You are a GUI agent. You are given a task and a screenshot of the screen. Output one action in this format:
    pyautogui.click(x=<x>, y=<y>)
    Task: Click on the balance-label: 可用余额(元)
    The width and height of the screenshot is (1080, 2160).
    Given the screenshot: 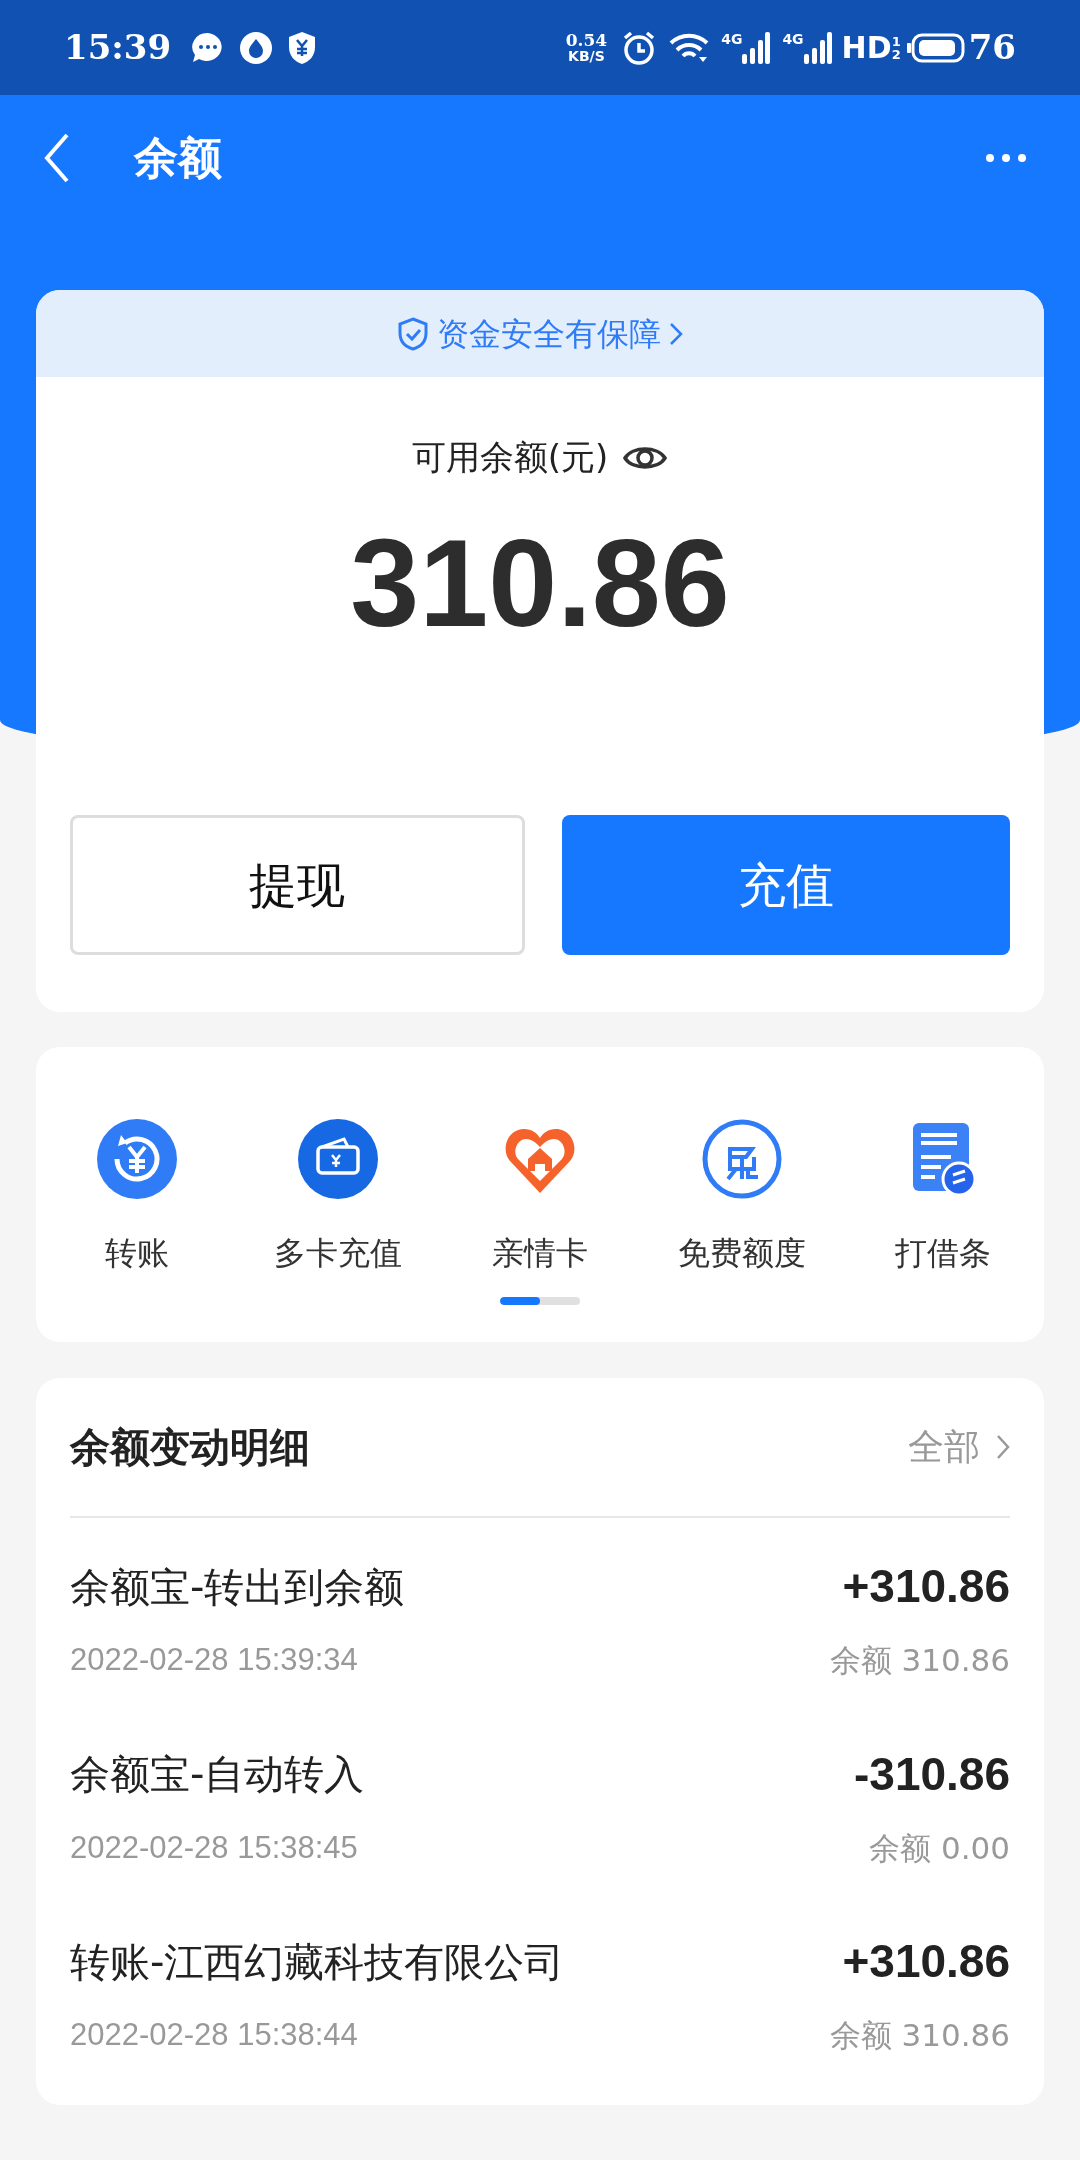 What is the action you would take?
    pyautogui.click(x=510, y=457)
    